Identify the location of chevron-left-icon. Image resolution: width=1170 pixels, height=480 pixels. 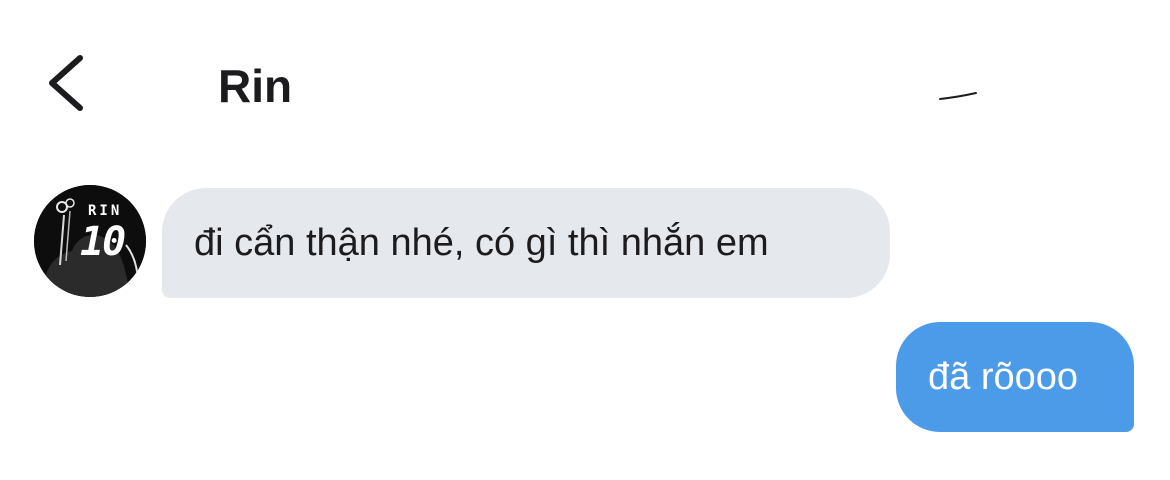
(66, 83).